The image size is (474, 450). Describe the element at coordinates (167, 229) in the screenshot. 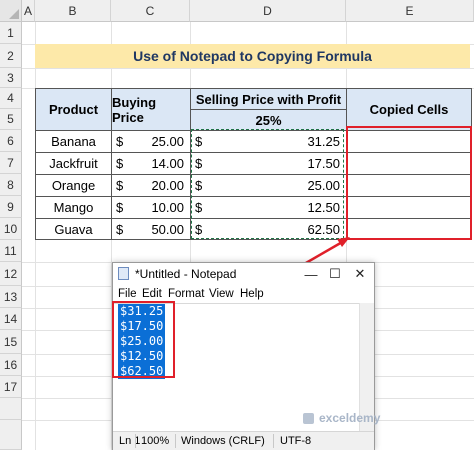

I see `buying-amount: 50.00` at that location.